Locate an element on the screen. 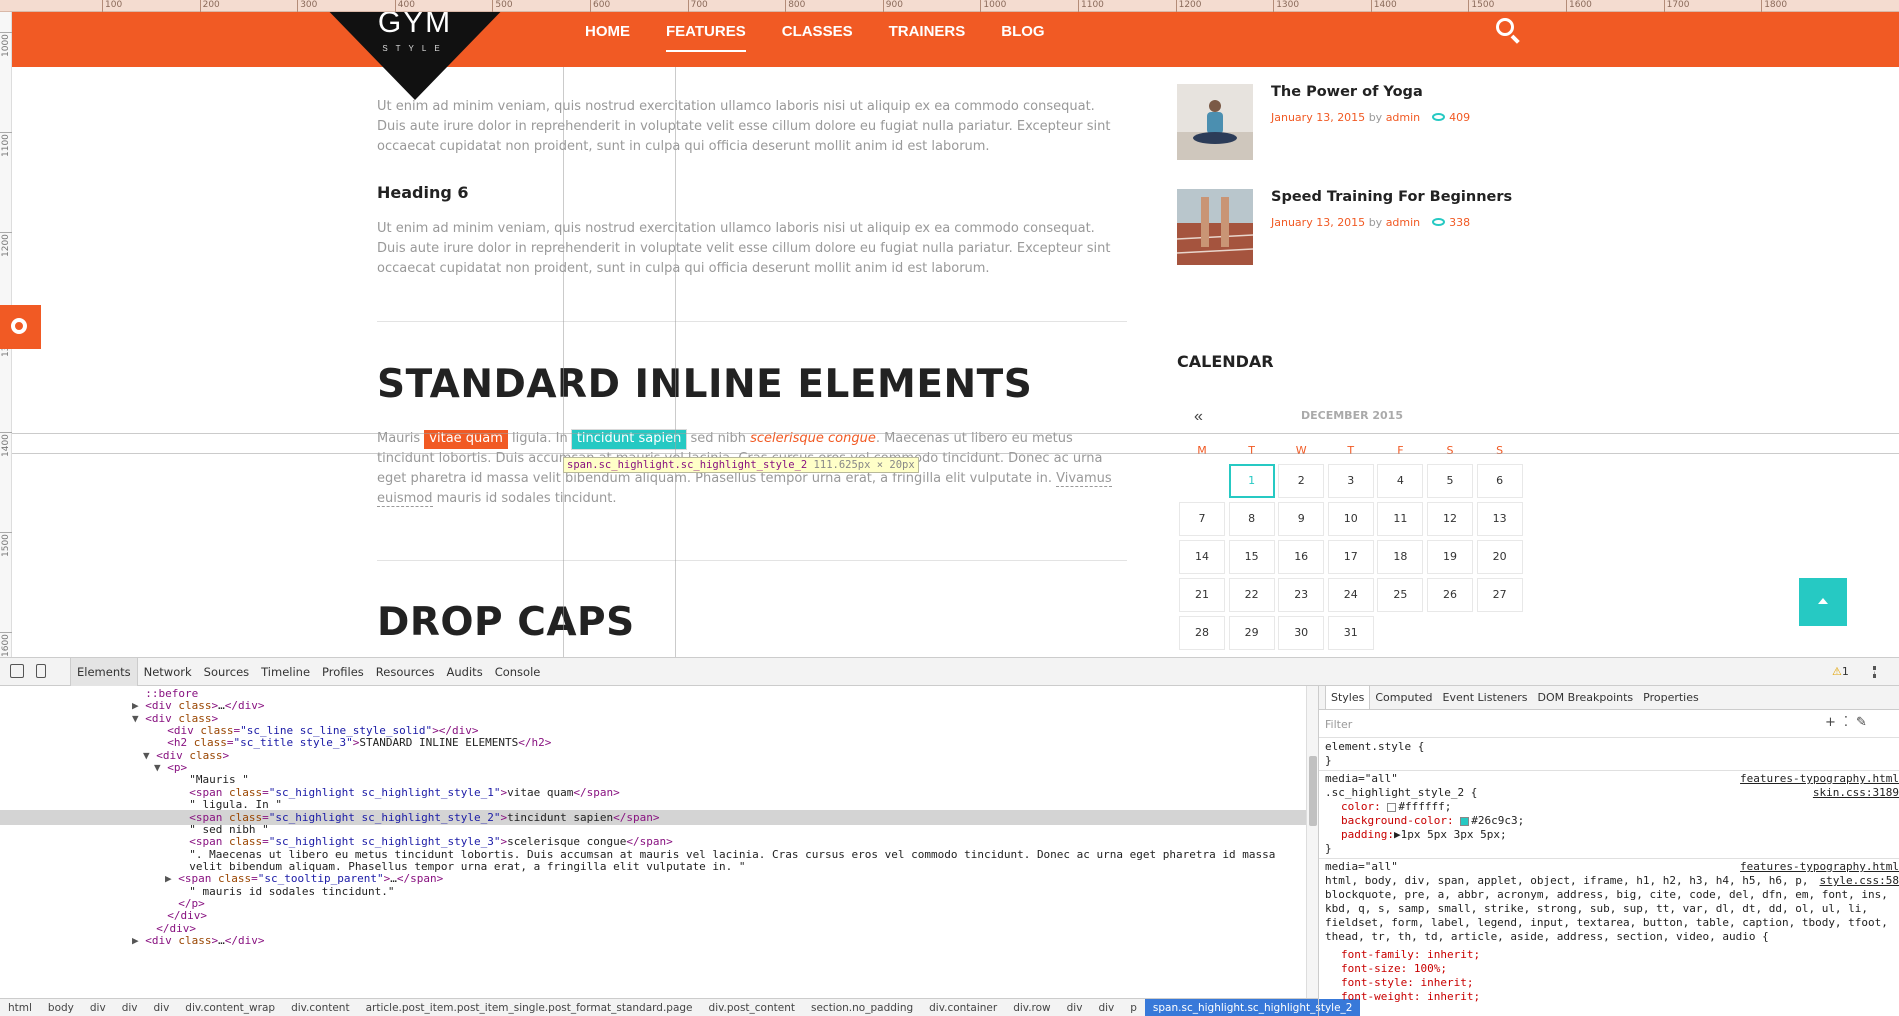  devtools-tab-console: Console is located at coordinates (518, 672).